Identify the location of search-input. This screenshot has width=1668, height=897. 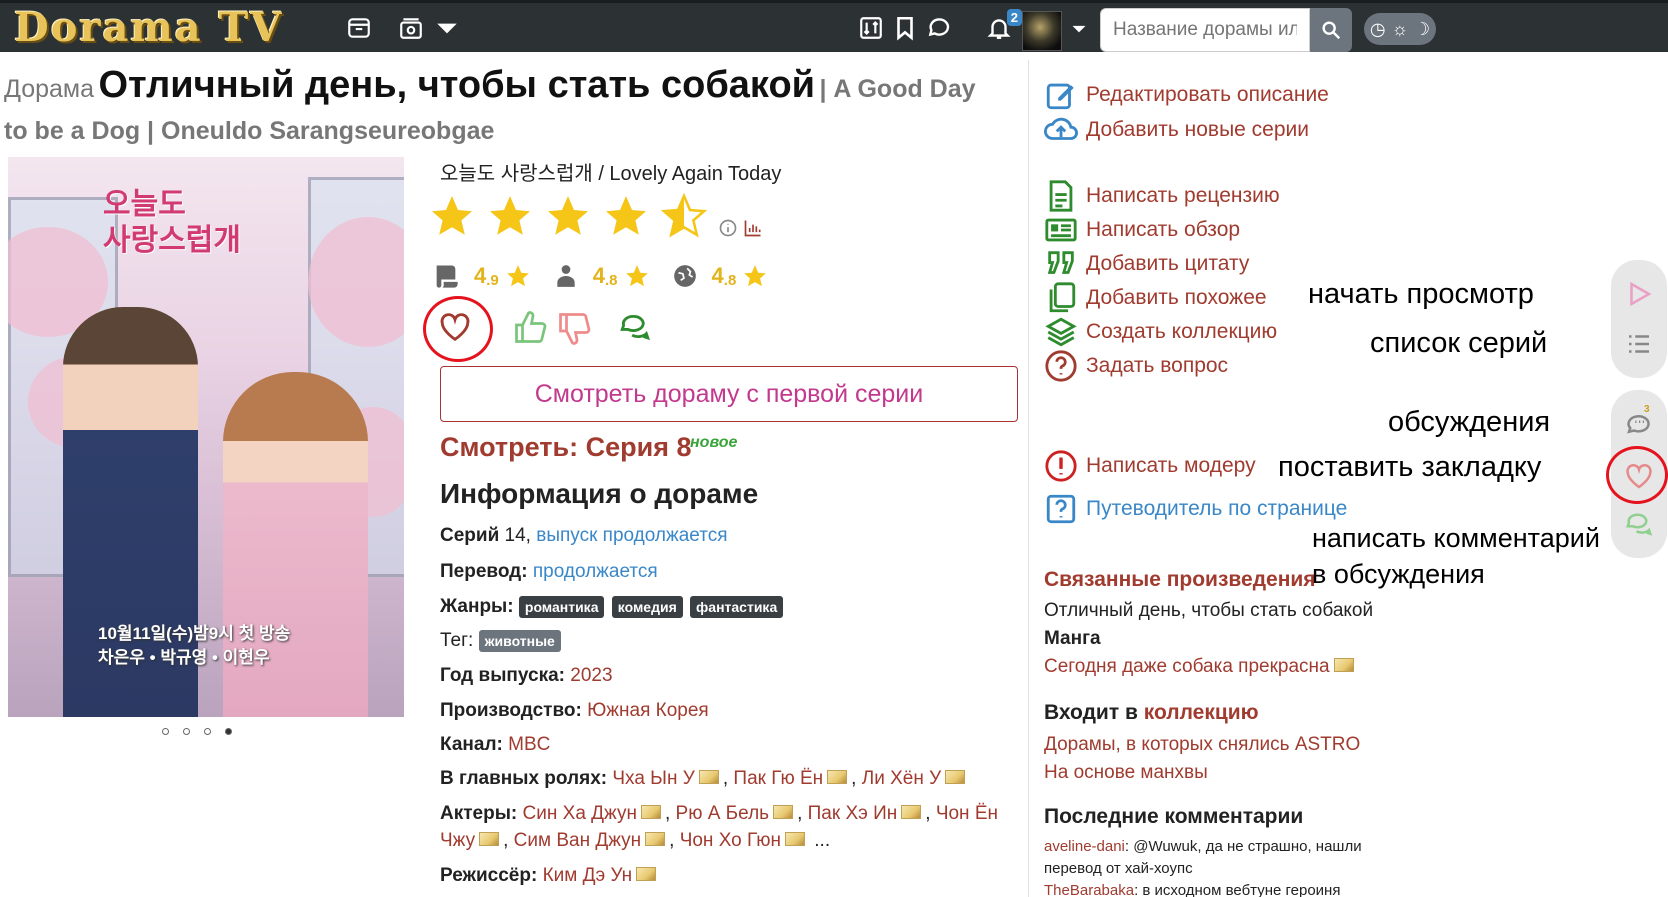
(1205, 30).